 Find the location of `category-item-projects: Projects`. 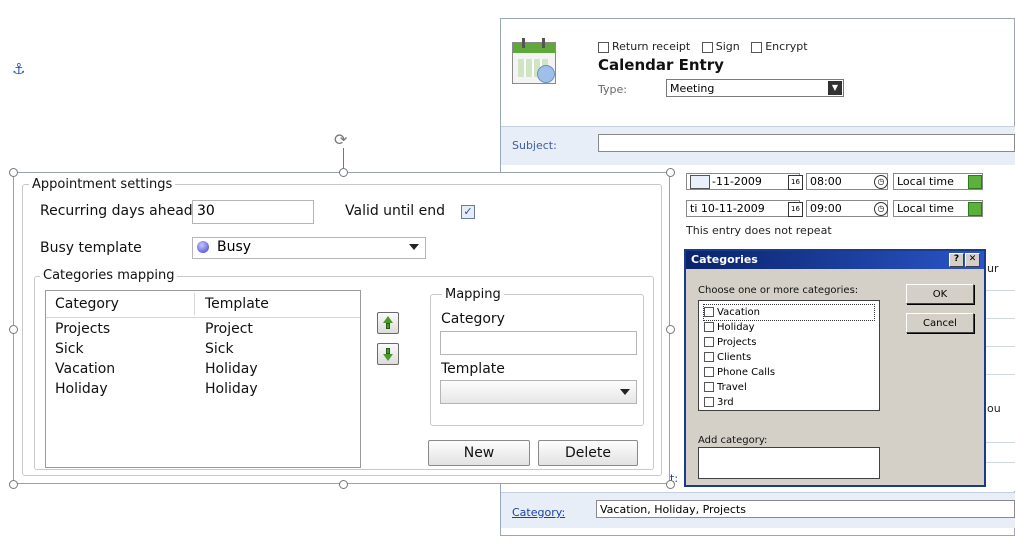

category-item-projects: Projects is located at coordinates (789, 342).